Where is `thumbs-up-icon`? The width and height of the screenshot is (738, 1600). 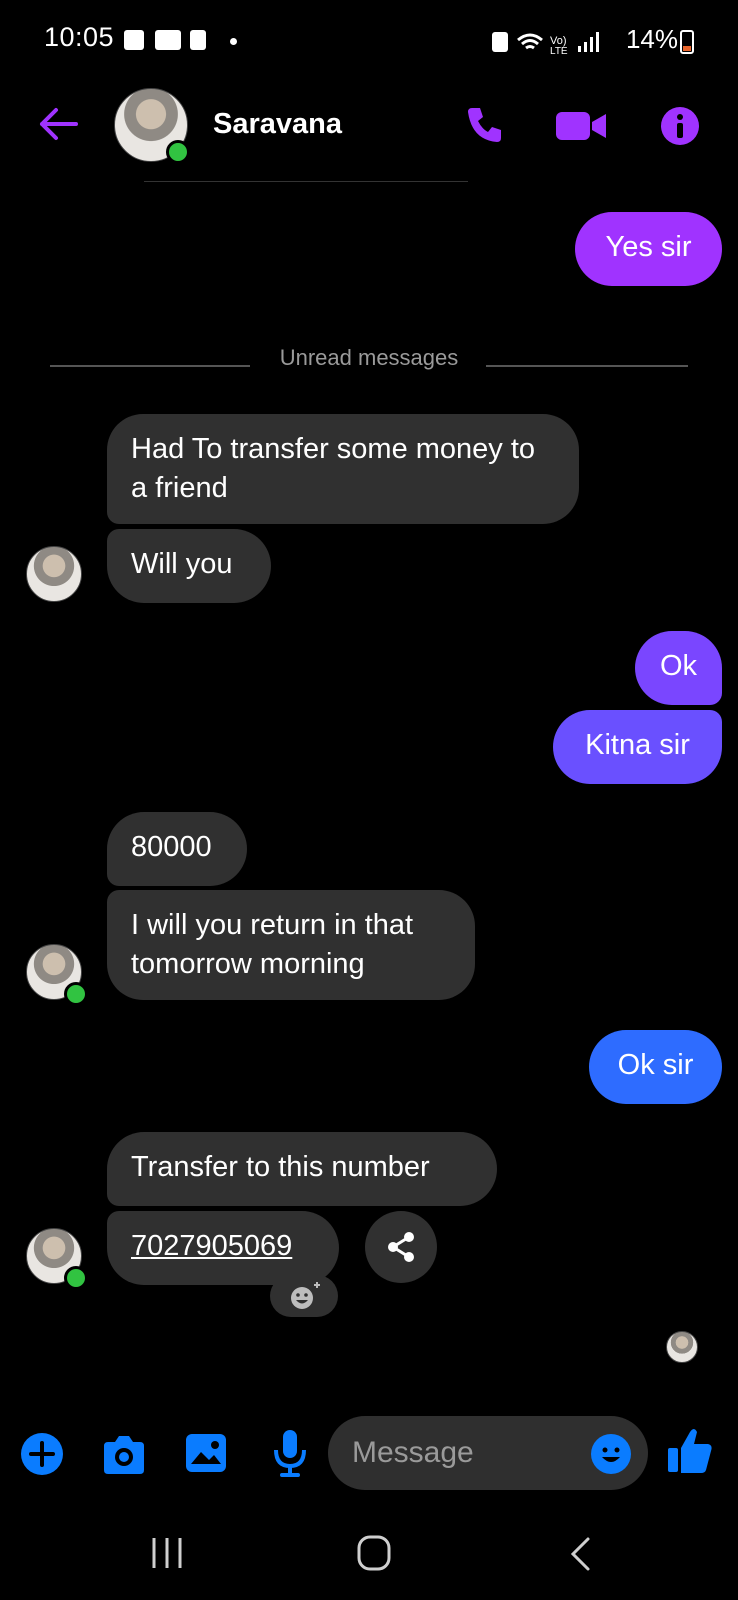
thumbs-up-icon is located at coordinates (690, 1451).